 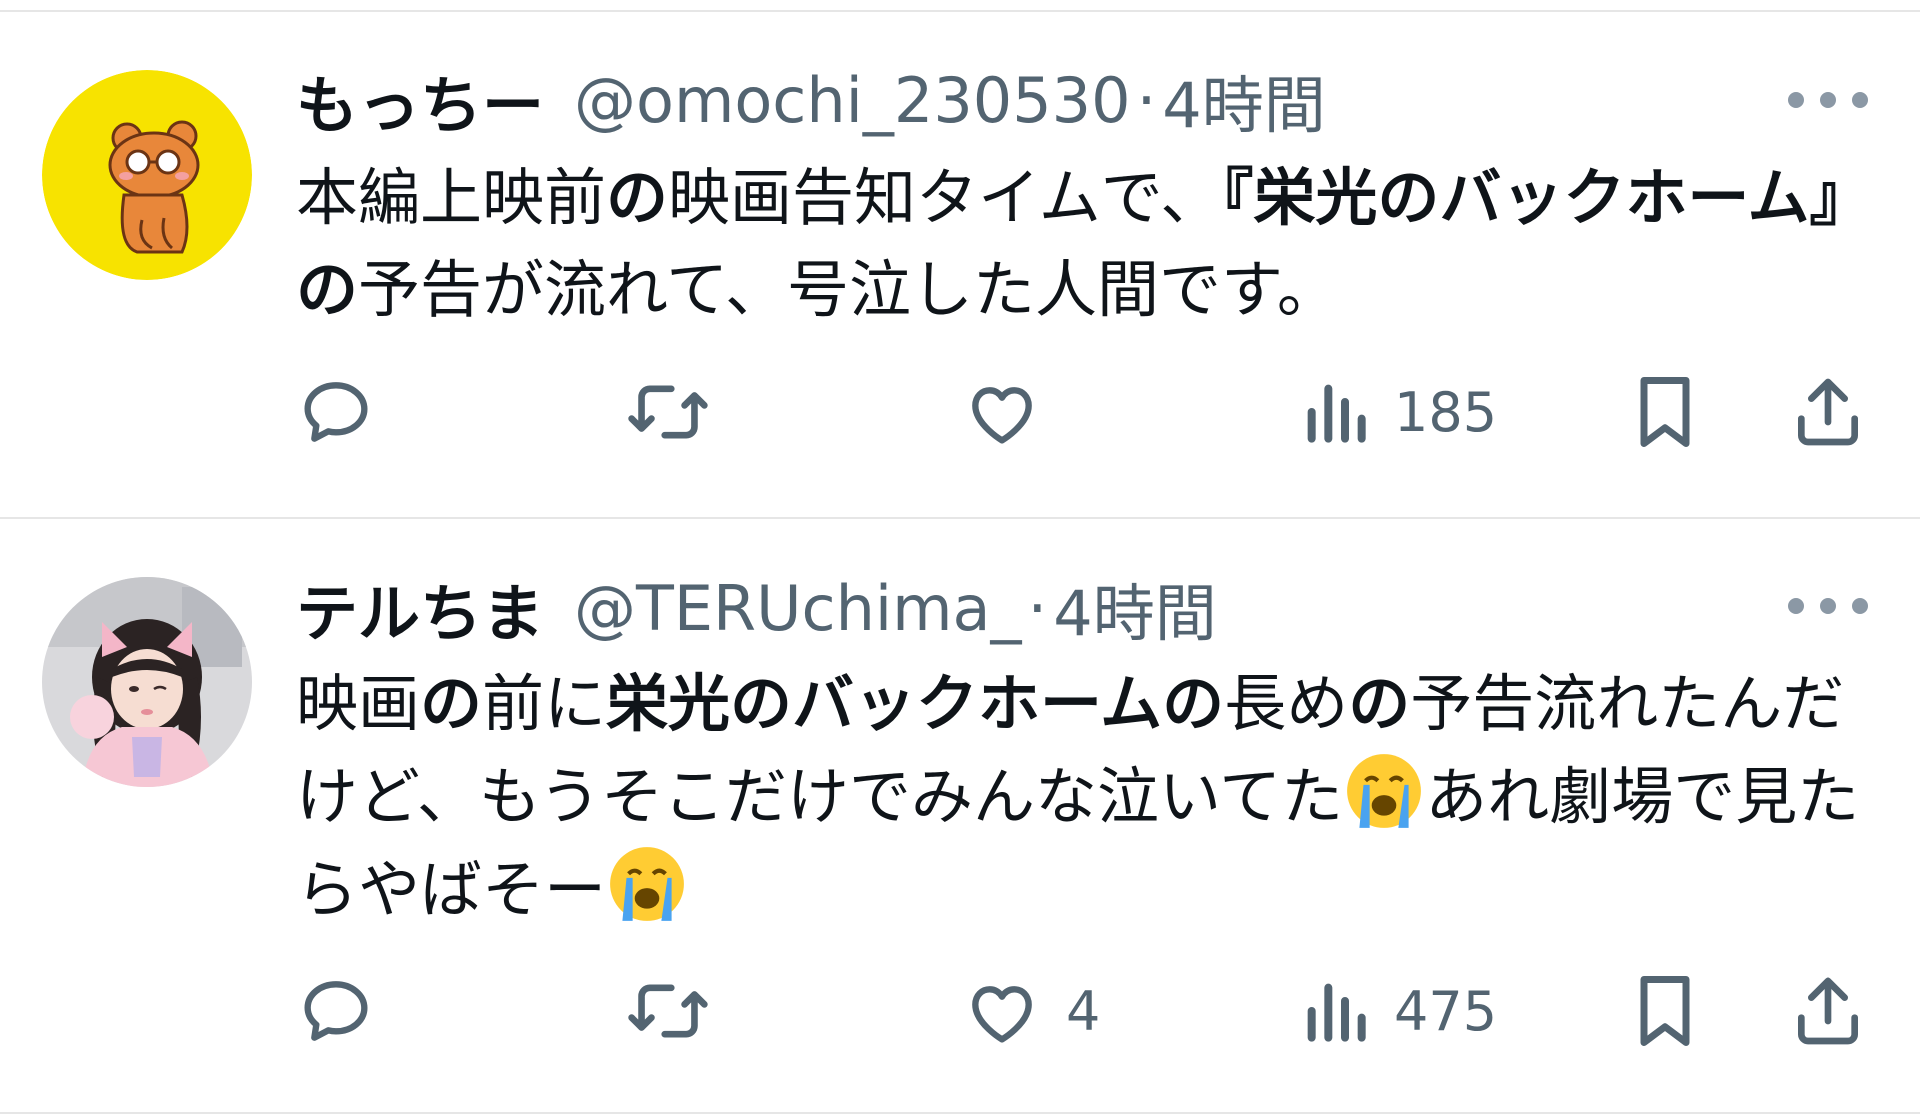 I want to click on tweet-header: もっちー @omochi_230530 · 4時間, so click(x=811, y=100).